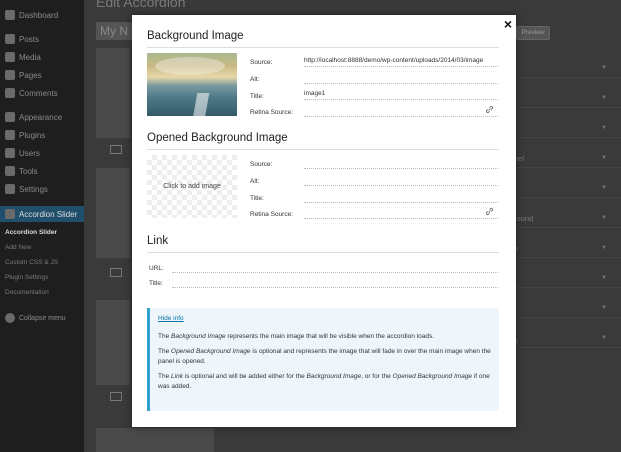 The width and height of the screenshot is (621, 452). I want to click on collapse-icon, so click(10, 318).